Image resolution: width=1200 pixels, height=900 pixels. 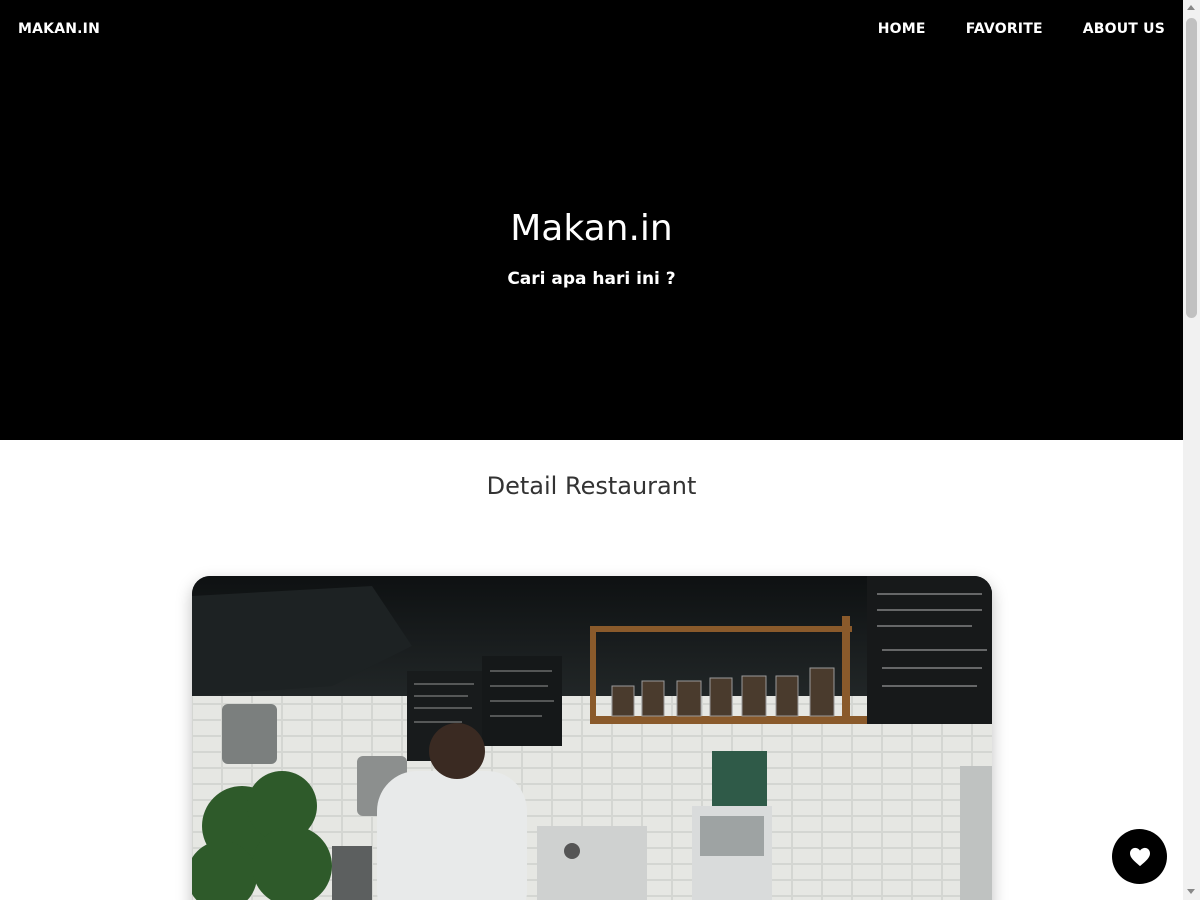 What do you see at coordinates (591, 486) in the screenshot?
I see `detail-section-title: Detail Restaurant` at bounding box center [591, 486].